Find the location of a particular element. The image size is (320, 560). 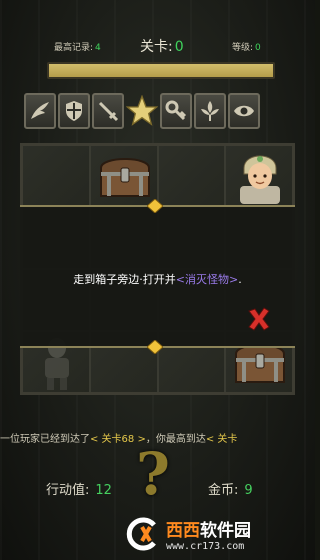

fleur-icon is located at coordinates (210, 111).